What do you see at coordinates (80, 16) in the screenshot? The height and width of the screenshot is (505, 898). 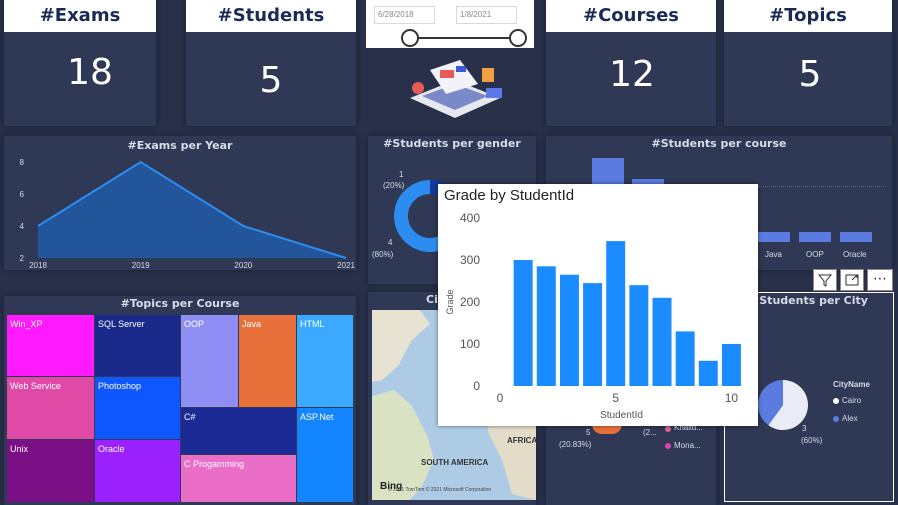 I see `kpi-exams-title: #Exams` at bounding box center [80, 16].